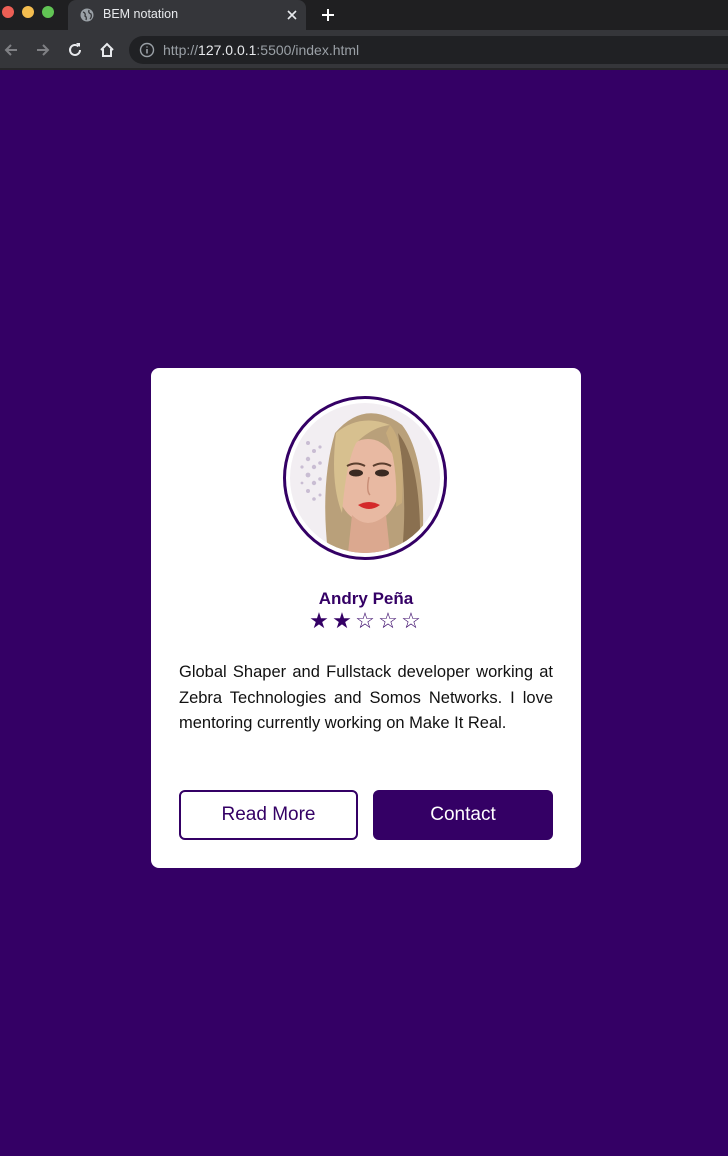 This screenshot has height=1156, width=728. I want to click on info-icon, so click(147, 50).